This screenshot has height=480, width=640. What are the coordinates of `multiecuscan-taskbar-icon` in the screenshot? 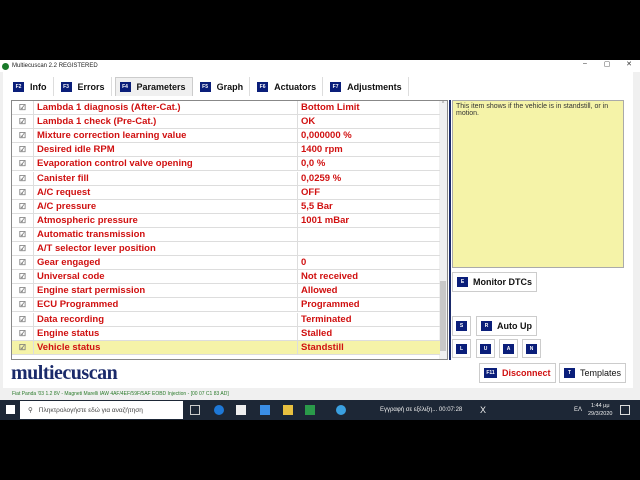 It's located at (310, 410).